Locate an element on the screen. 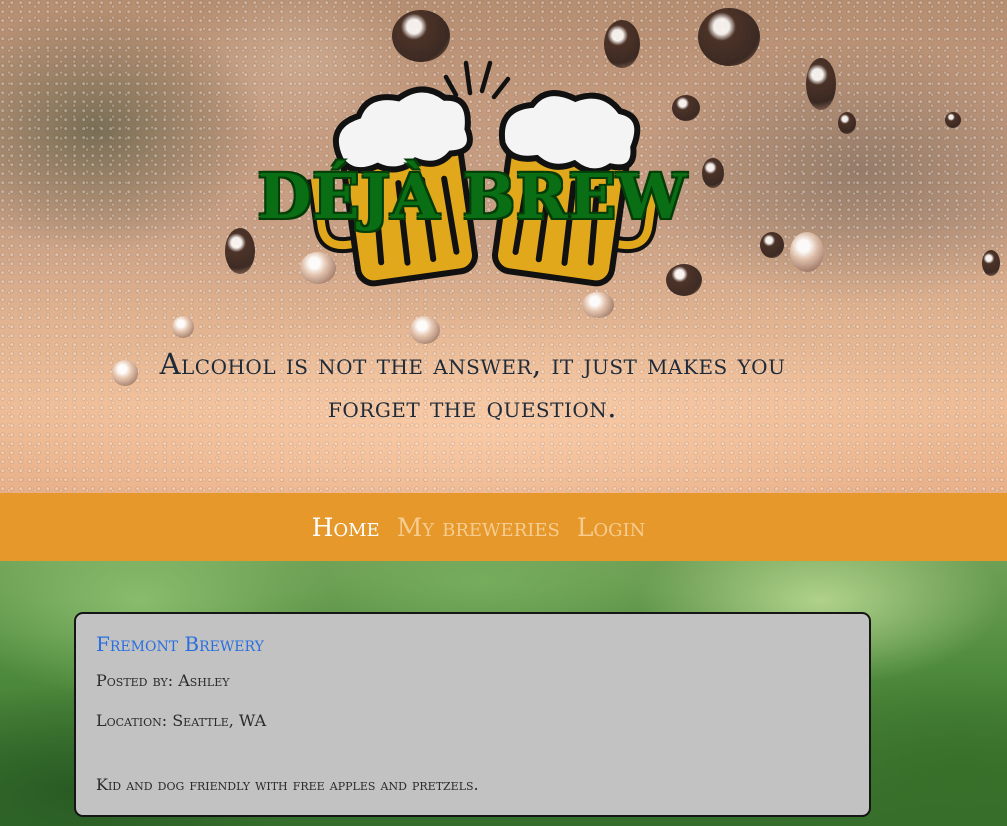 Image resolution: width=1007 pixels, height=826 pixels. nav-my-breweries-link: My breweries is located at coordinates (478, 527).